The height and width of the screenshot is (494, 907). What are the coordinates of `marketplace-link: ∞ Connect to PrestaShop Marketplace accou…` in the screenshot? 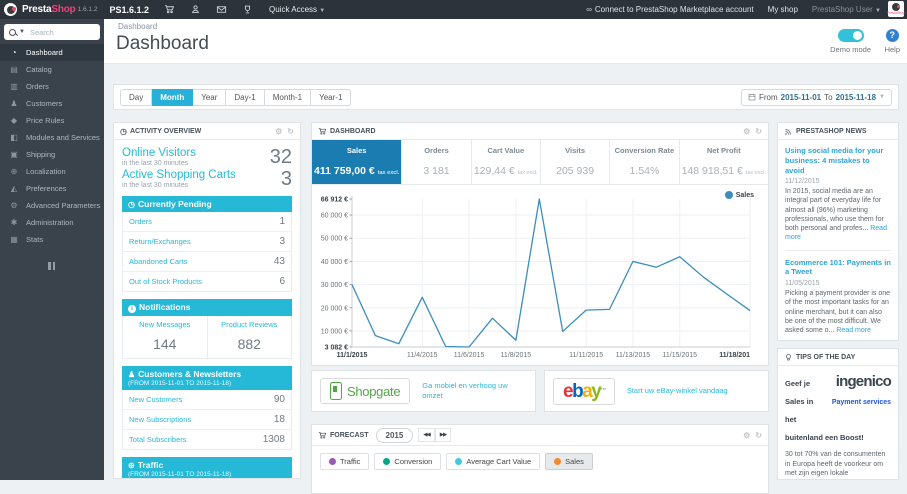 It's located at (669, 9).